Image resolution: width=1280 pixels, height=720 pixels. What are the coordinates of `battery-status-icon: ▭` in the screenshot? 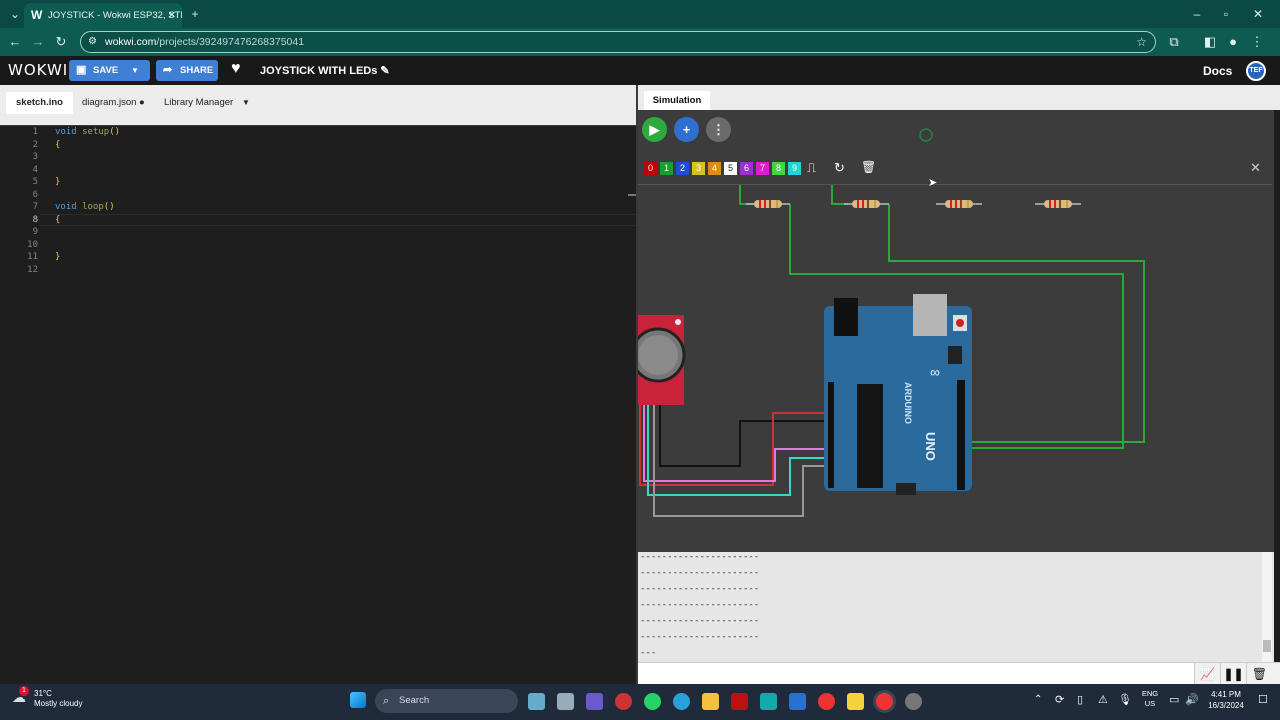 It's located at (1174, 699).